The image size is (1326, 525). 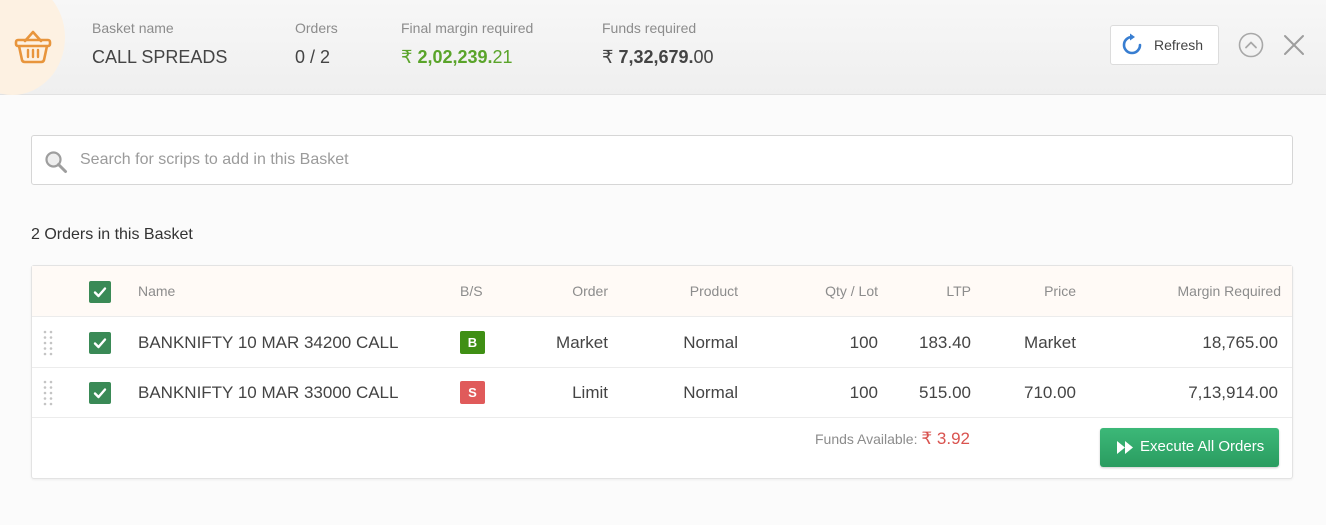 What do you see at coordinates (590, 291) in the screenshot?
I see `col-order: Order` at bounding box center [590, 291].